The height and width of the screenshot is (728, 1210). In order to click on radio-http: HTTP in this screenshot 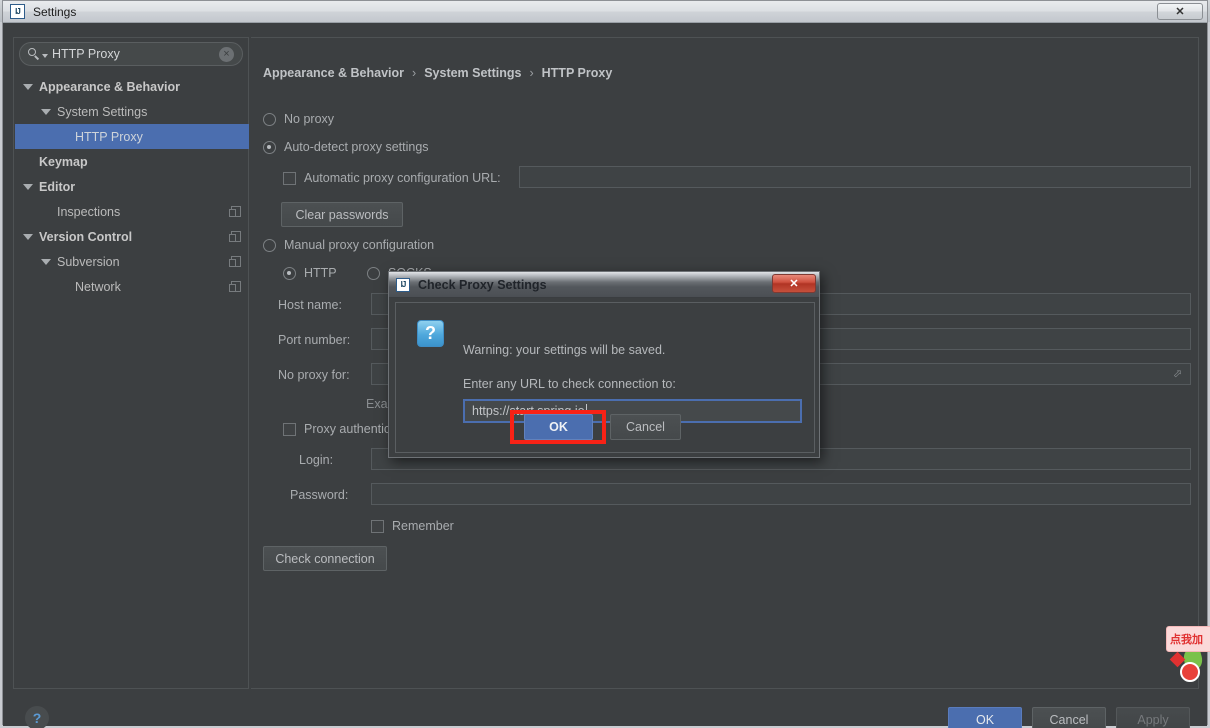, I will do `click(310, 273)`.